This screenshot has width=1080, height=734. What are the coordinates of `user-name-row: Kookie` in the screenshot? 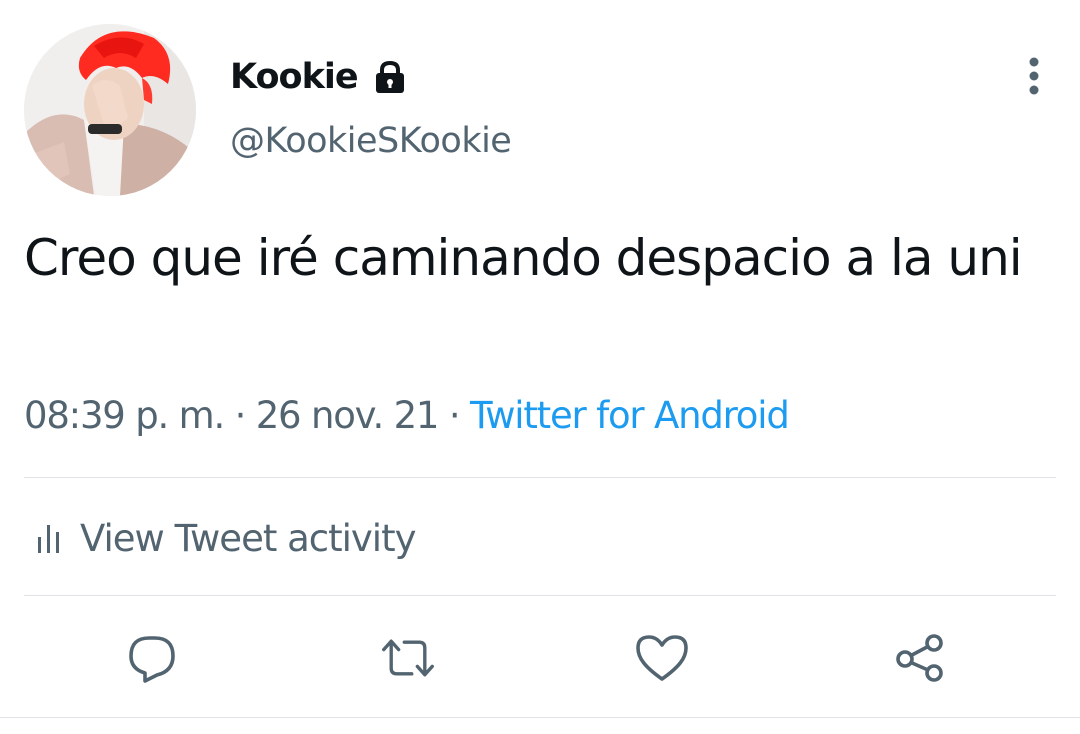 It's located at (319, 77).